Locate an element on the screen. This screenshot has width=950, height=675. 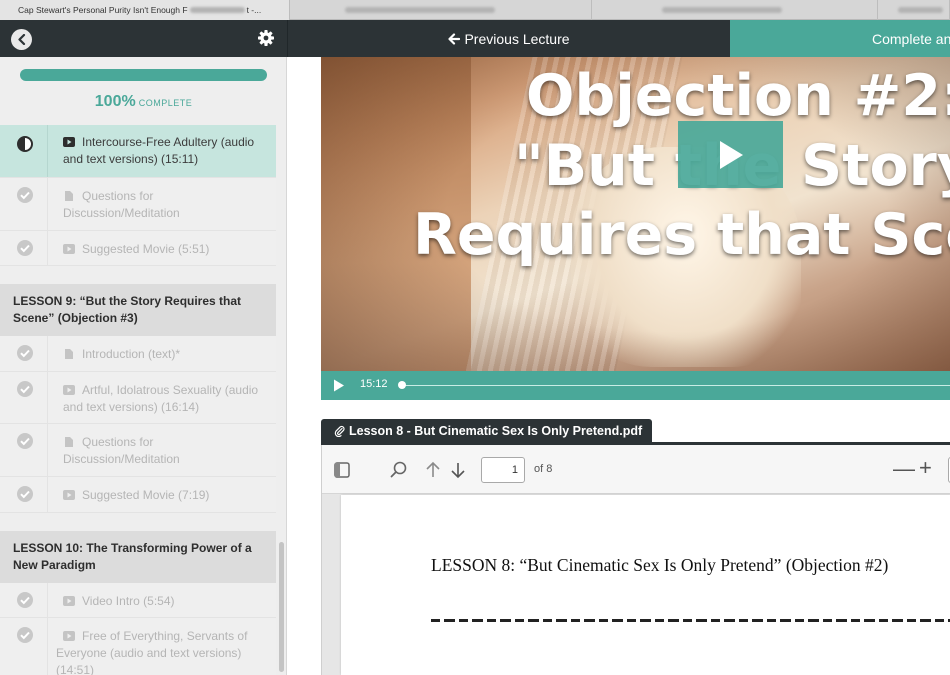
course-top-bar: Previous Lecture Complete and Continue is located at coordinates (475, 38).